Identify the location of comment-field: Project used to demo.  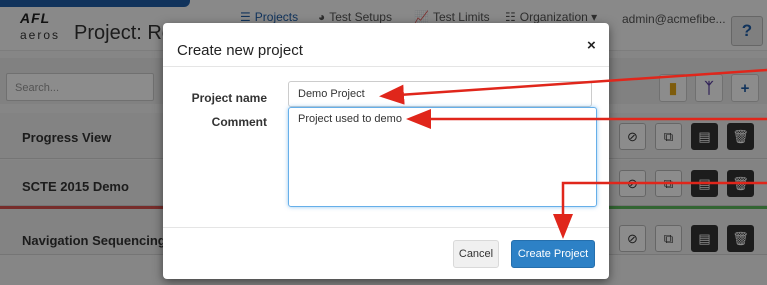
(442, 157).